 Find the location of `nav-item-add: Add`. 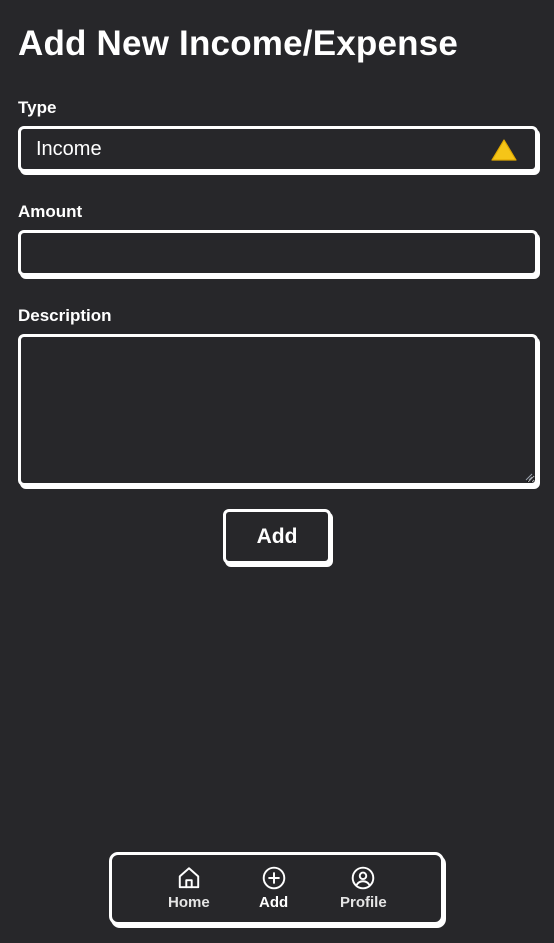

nav-item-add: Add is located at coordinates (273, 888).